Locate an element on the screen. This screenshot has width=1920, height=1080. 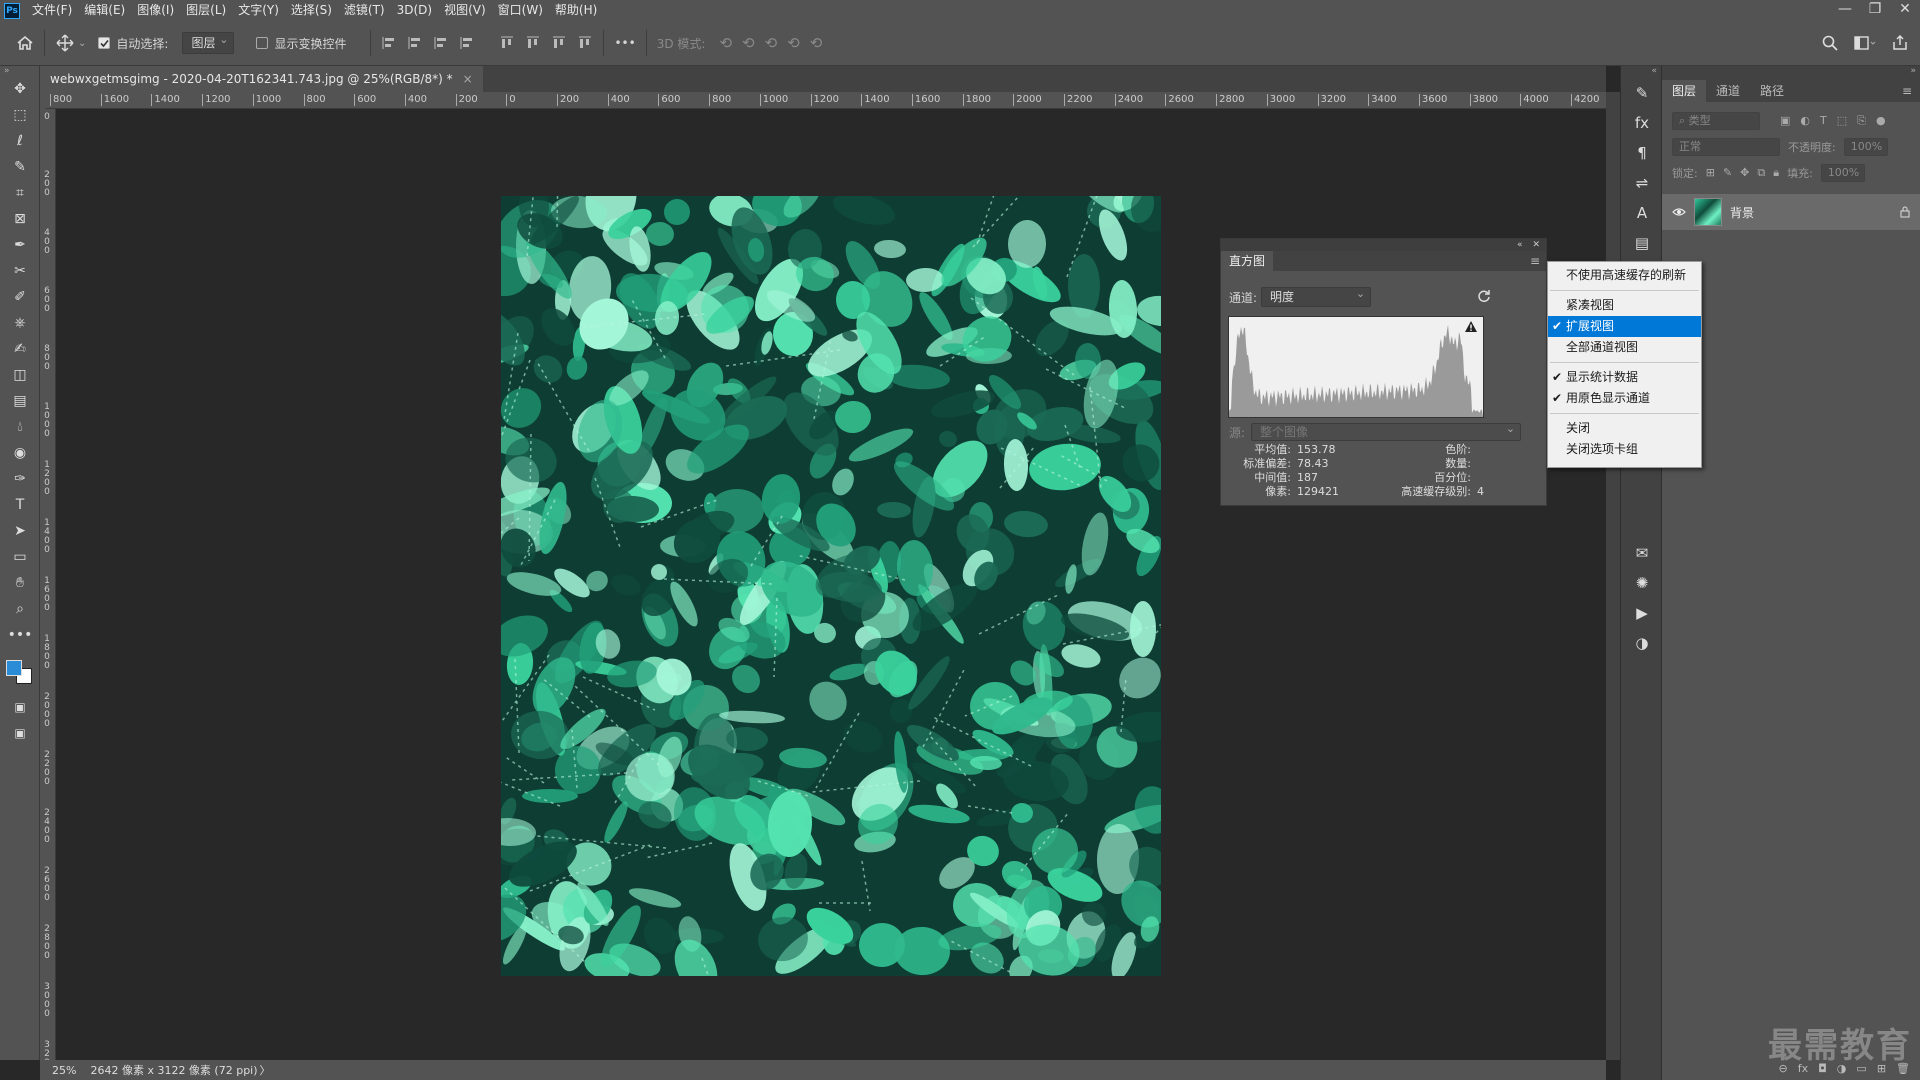
panel-menu-icon: ≡ is located at coordinates (1907, 91).